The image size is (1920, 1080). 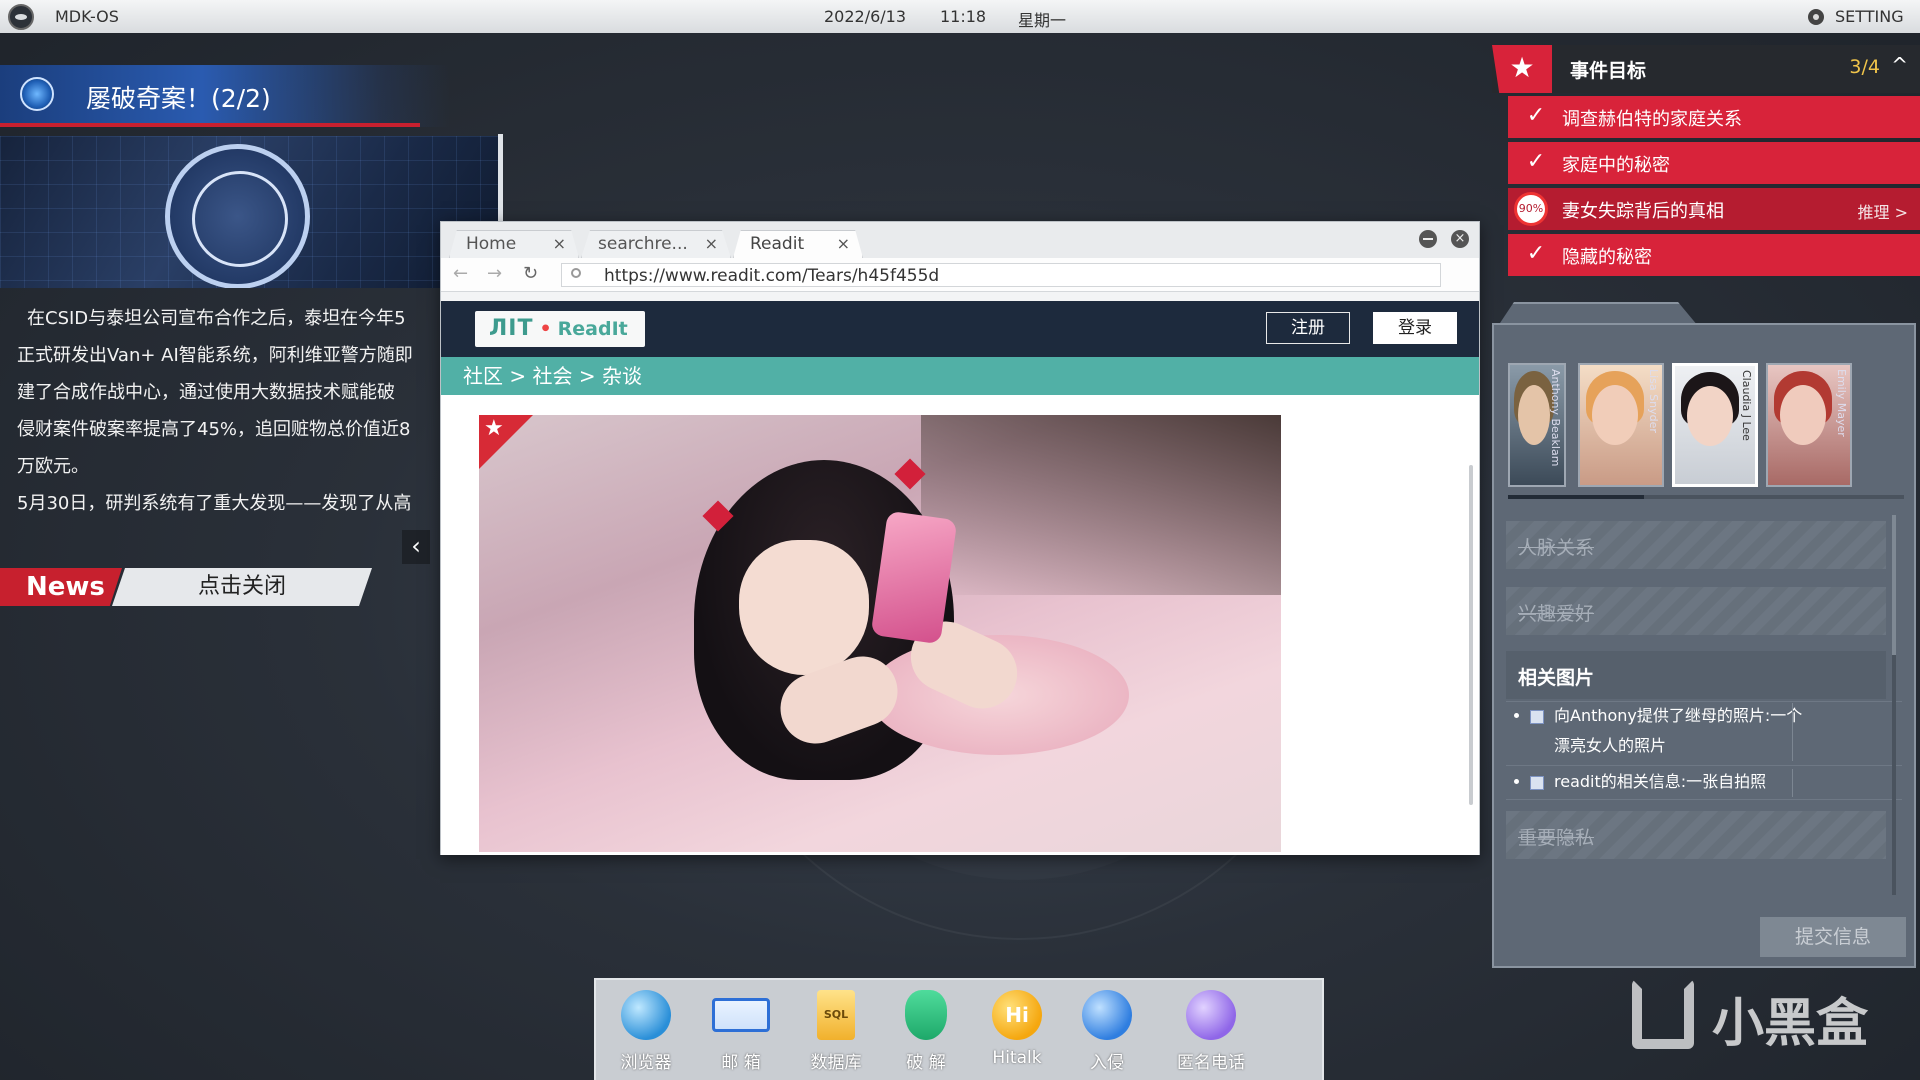 I want to click on readit-logo-name: ReadIt, so click(x=592, y=329).